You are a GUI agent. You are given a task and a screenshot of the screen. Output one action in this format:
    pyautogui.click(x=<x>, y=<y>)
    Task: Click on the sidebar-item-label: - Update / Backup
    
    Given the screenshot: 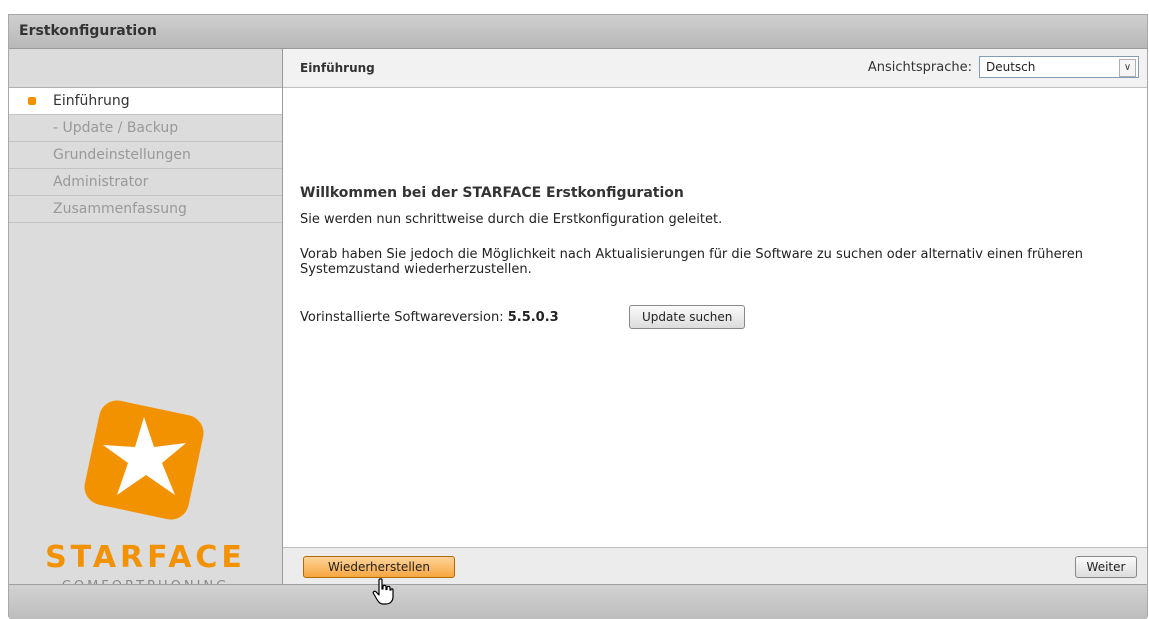 What is the action you would take?
    pyautogui.click(x=116, y=128)
    